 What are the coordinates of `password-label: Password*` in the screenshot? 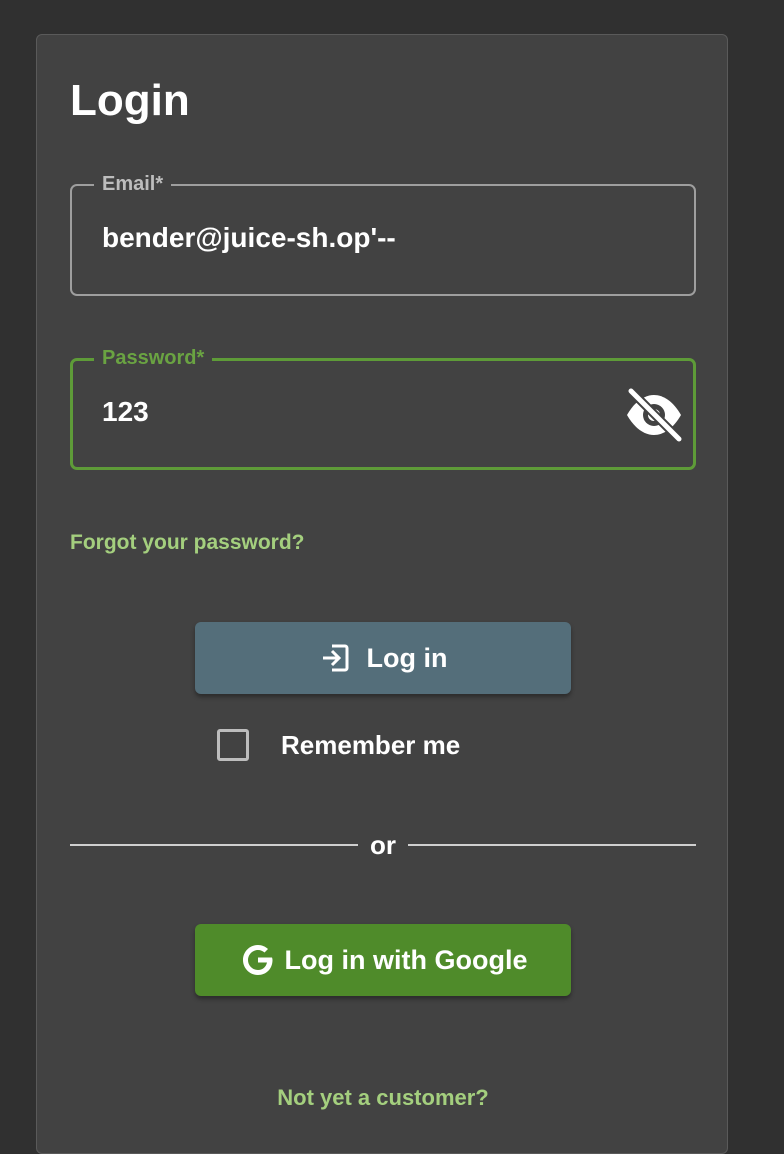 It's located at (153, 358).